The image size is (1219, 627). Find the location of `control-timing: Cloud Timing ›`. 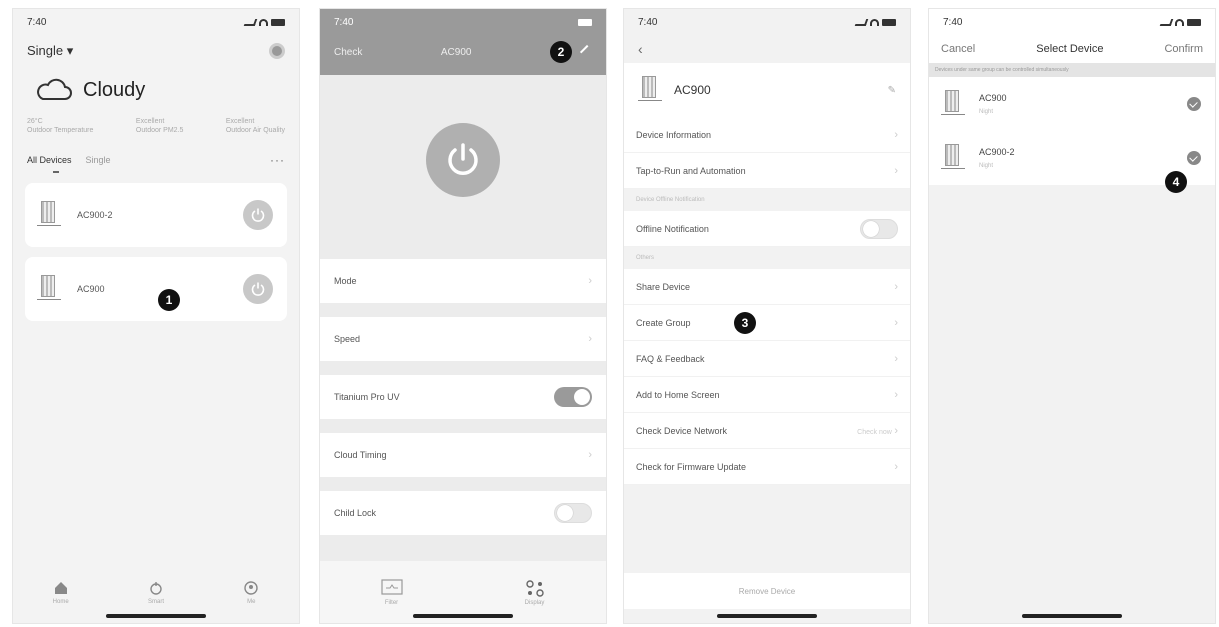

control-timing: Cloud Timing › is located at coordinates (463, 455).